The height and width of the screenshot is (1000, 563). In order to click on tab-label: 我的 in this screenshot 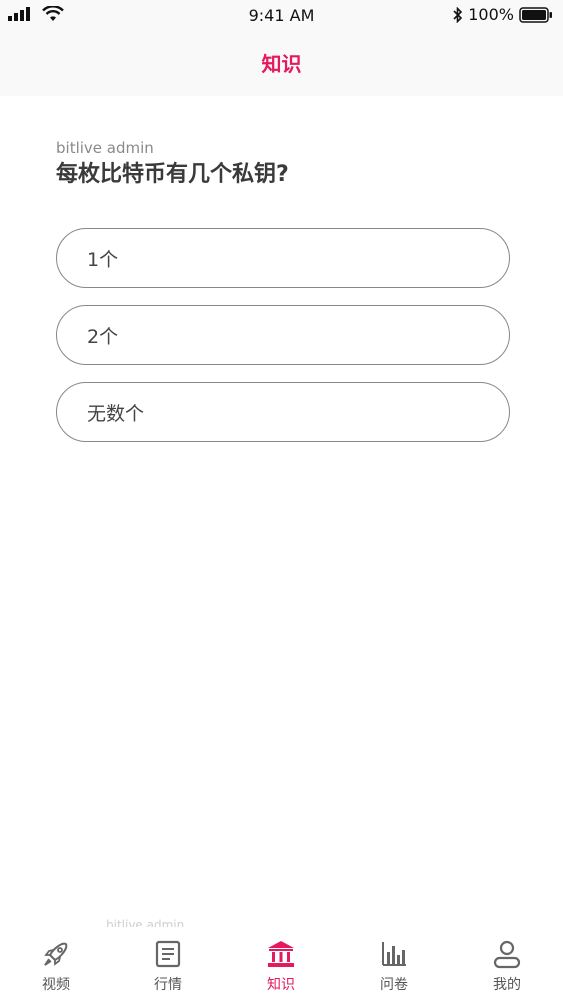, I will do `click(507, 985)`.